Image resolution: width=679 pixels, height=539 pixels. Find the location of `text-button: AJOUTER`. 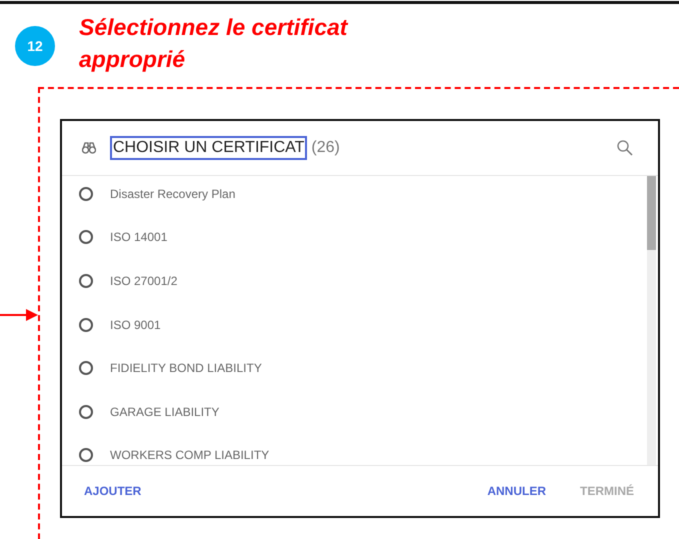

text-button: AJOUTER is located at coordinates (113, 491).